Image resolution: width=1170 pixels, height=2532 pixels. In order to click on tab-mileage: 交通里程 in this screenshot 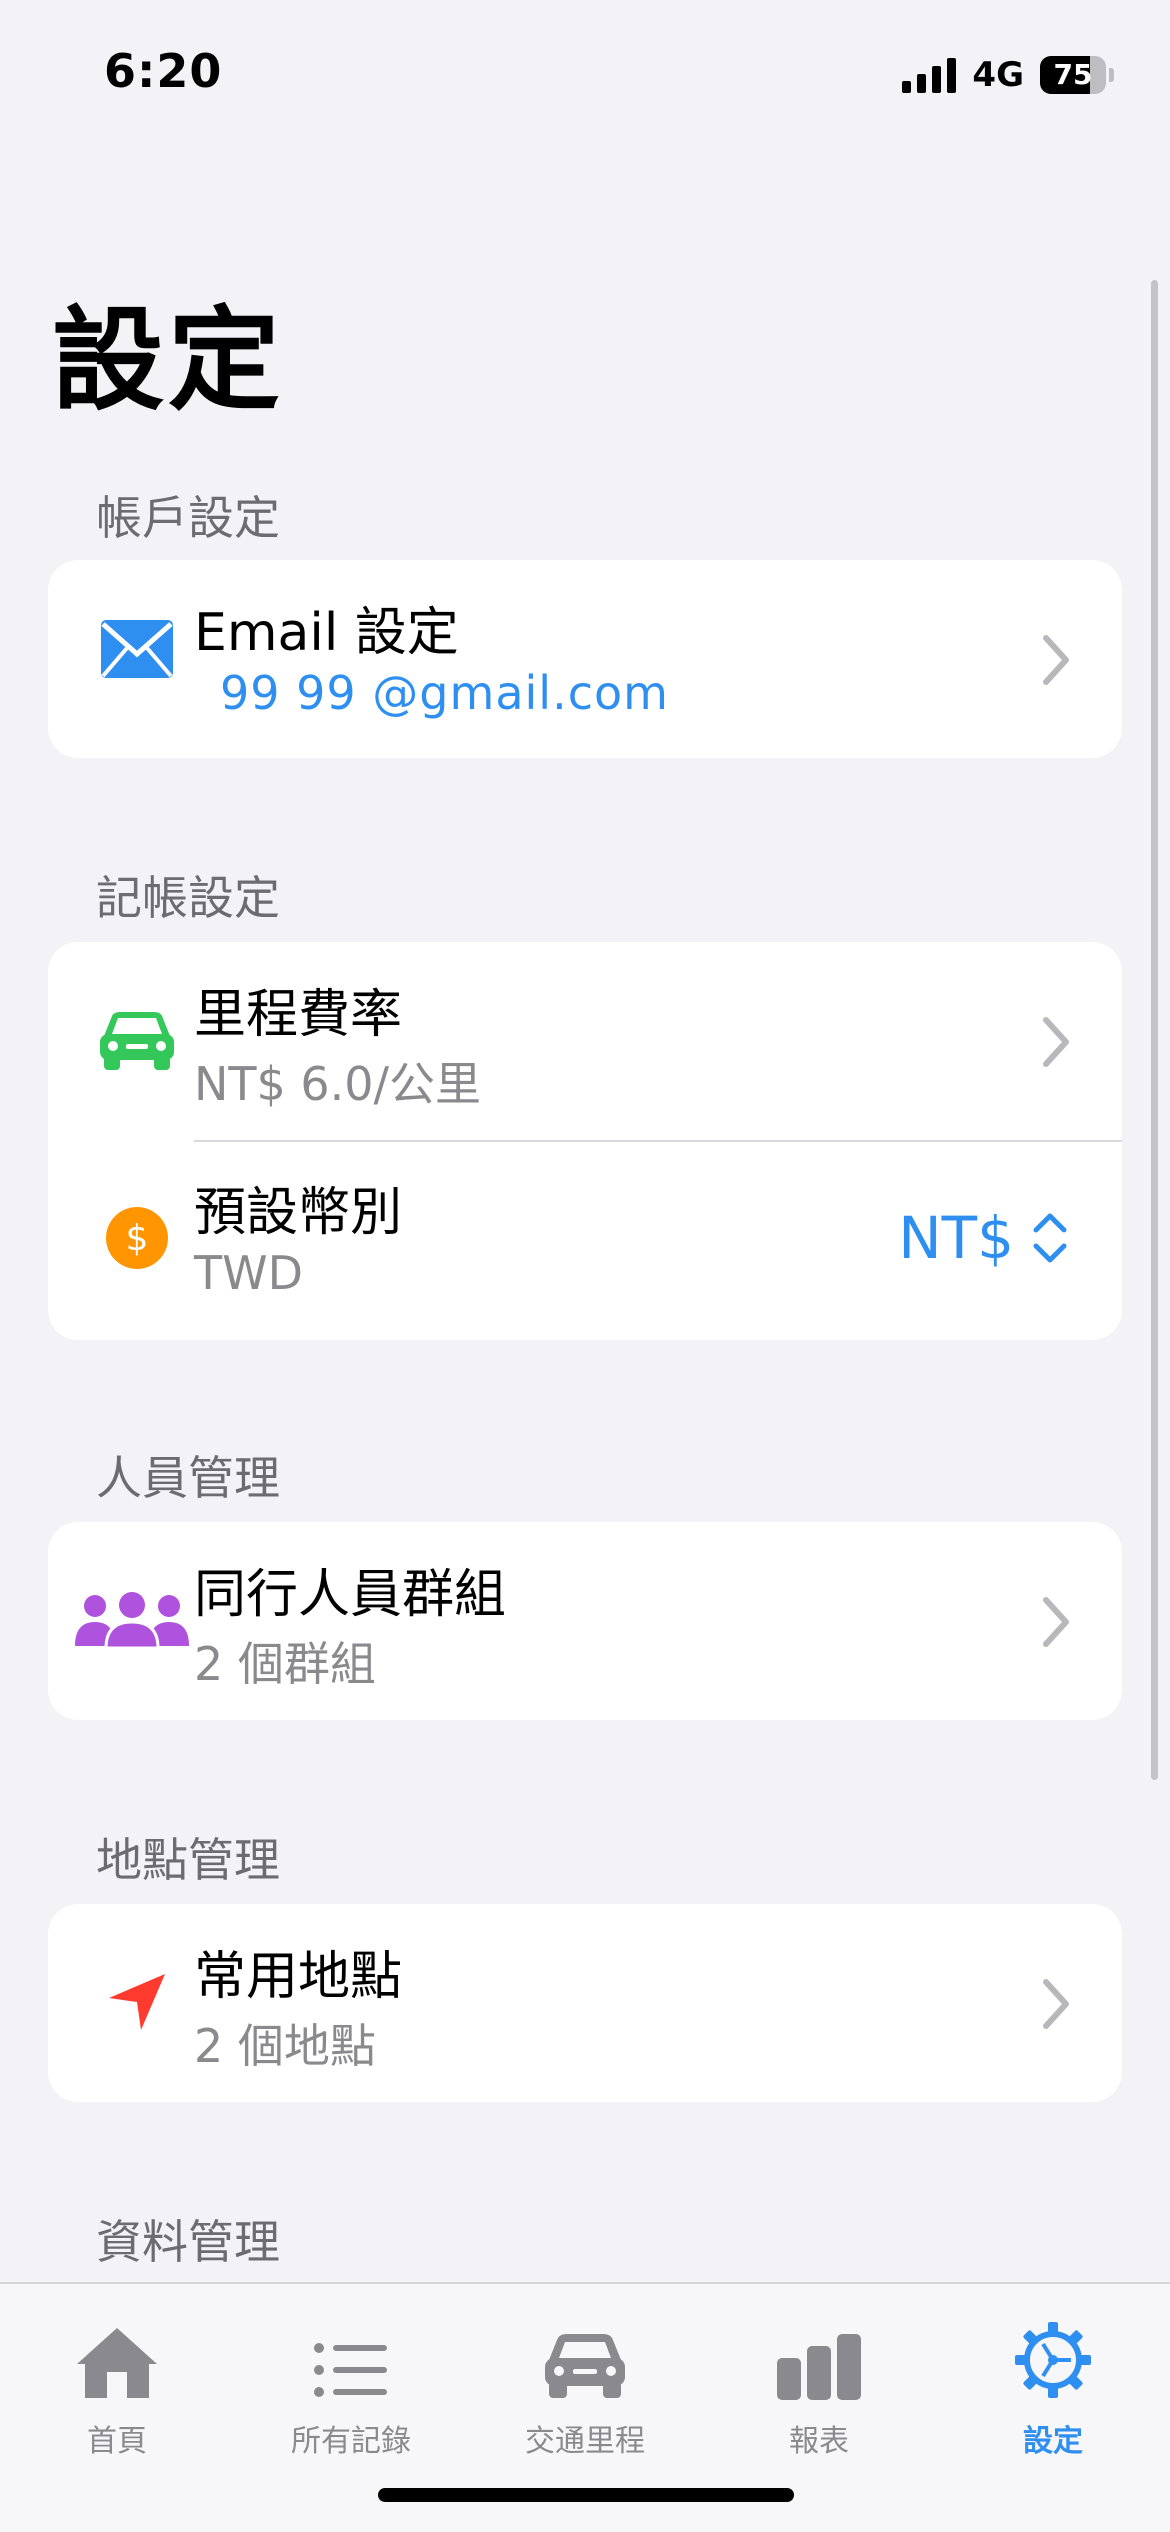, I will do `click(585, 2385)`.